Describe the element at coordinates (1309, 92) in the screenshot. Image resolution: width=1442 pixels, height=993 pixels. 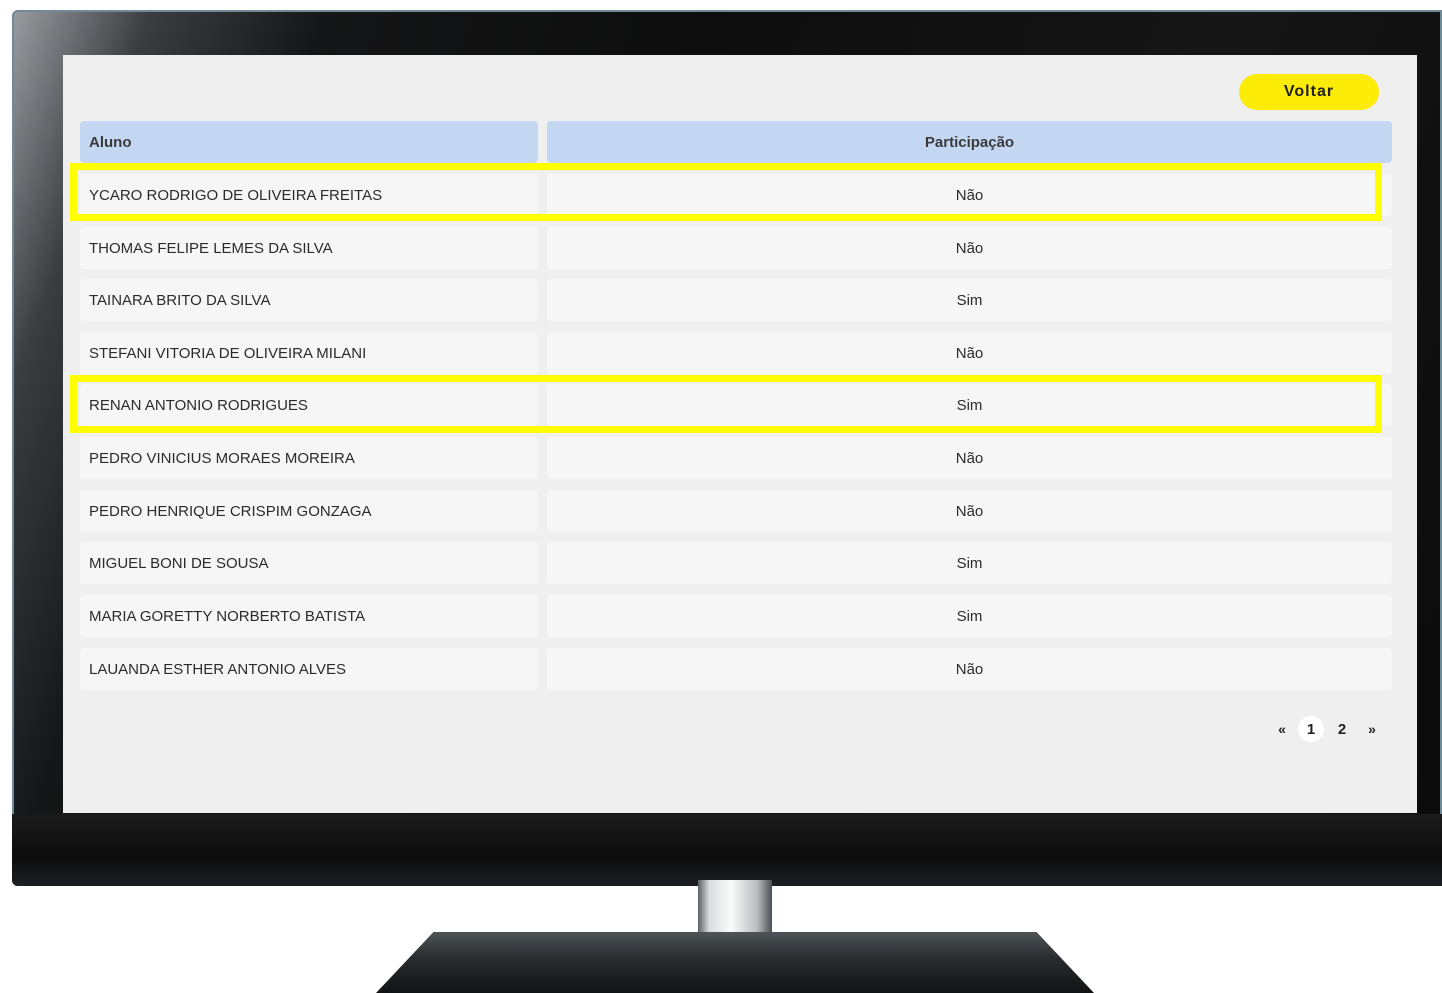
I see `back-button: Voltar` at that location.